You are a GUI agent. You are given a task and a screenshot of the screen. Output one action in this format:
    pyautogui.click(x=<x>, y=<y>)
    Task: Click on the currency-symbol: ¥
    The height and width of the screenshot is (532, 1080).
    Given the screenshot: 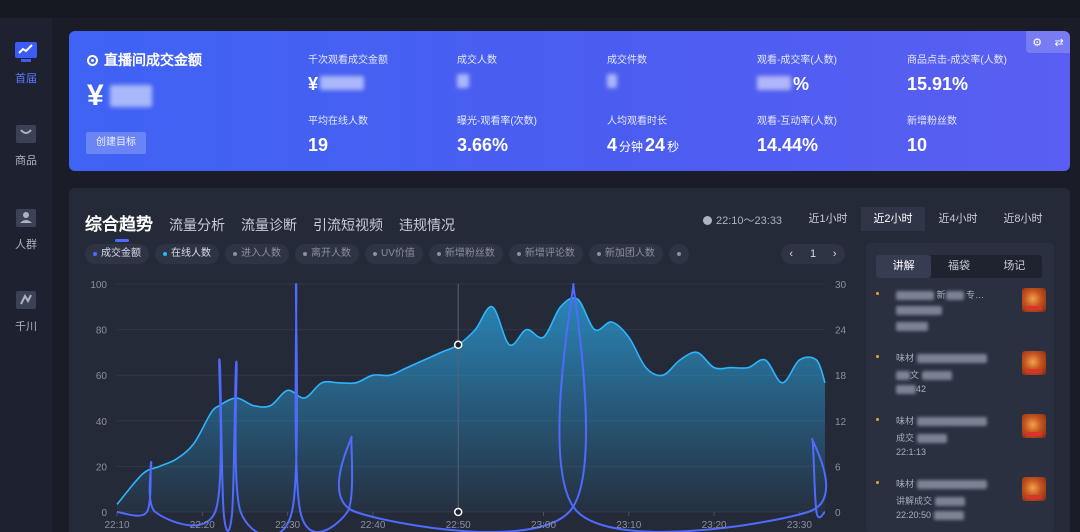 What is the action you would take?
    pyautogui.click(x=95, y=95)
    